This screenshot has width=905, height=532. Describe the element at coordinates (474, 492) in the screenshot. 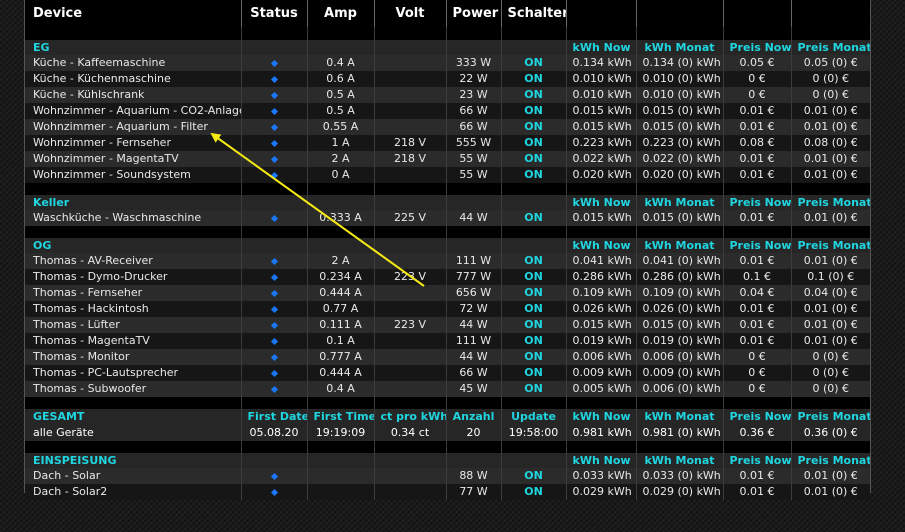

I see `power-value: 77 W` at that location.